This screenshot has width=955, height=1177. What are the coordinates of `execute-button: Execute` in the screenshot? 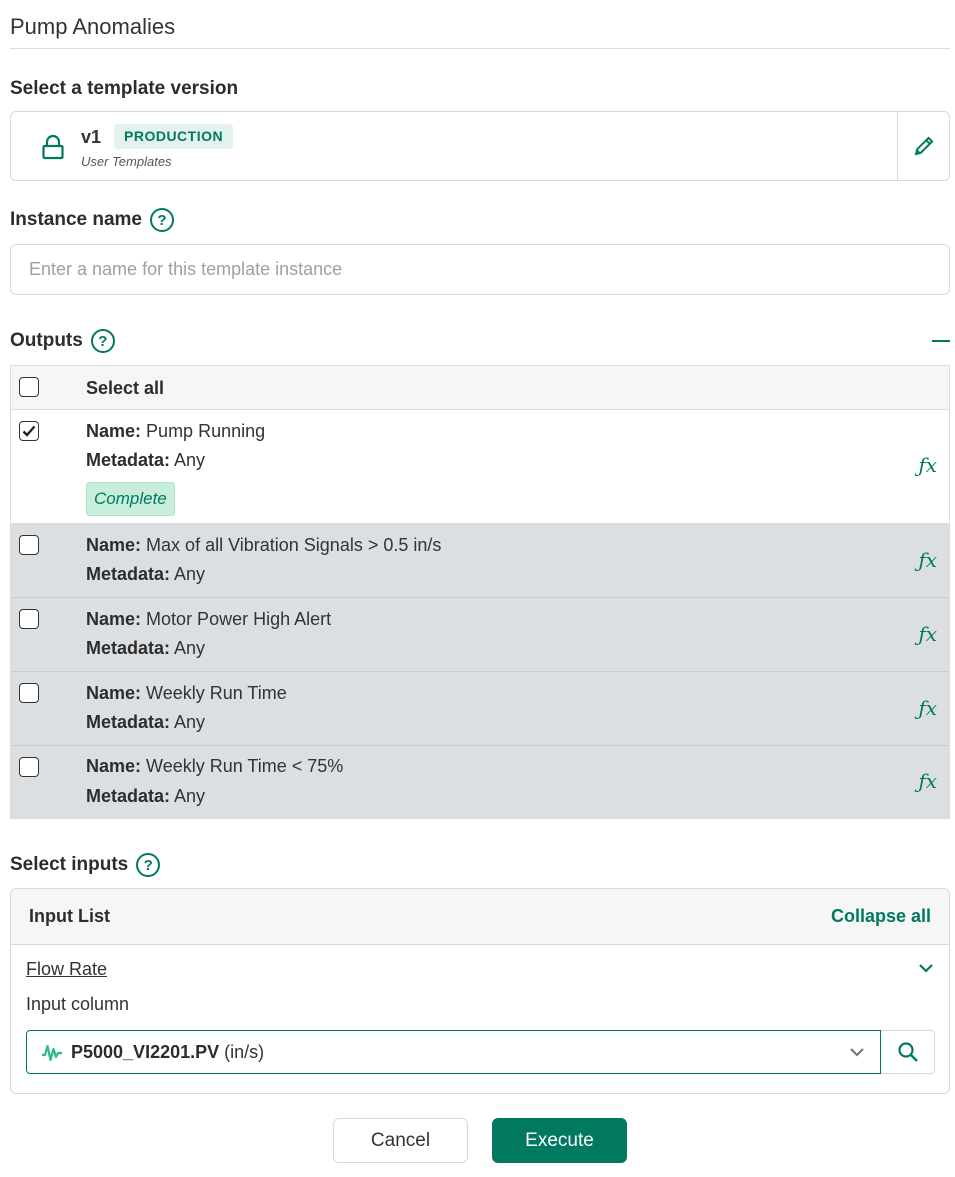 It's located at (559, 1140).